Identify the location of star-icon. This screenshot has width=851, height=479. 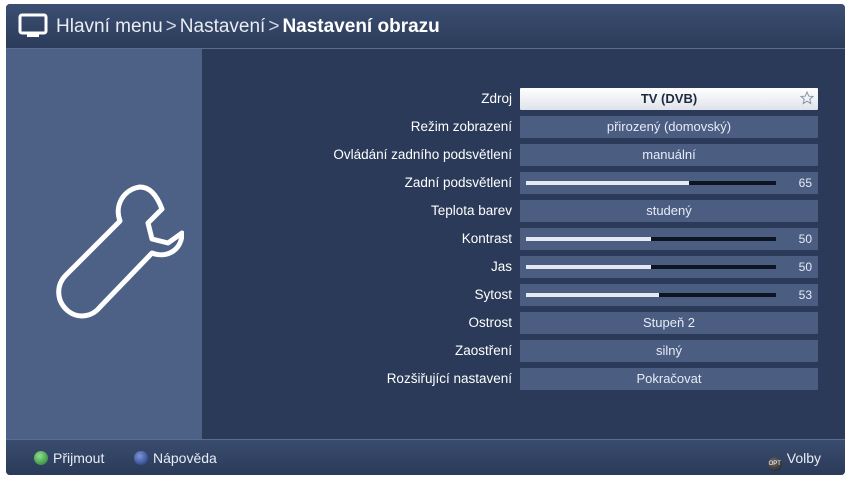
(807, 98).